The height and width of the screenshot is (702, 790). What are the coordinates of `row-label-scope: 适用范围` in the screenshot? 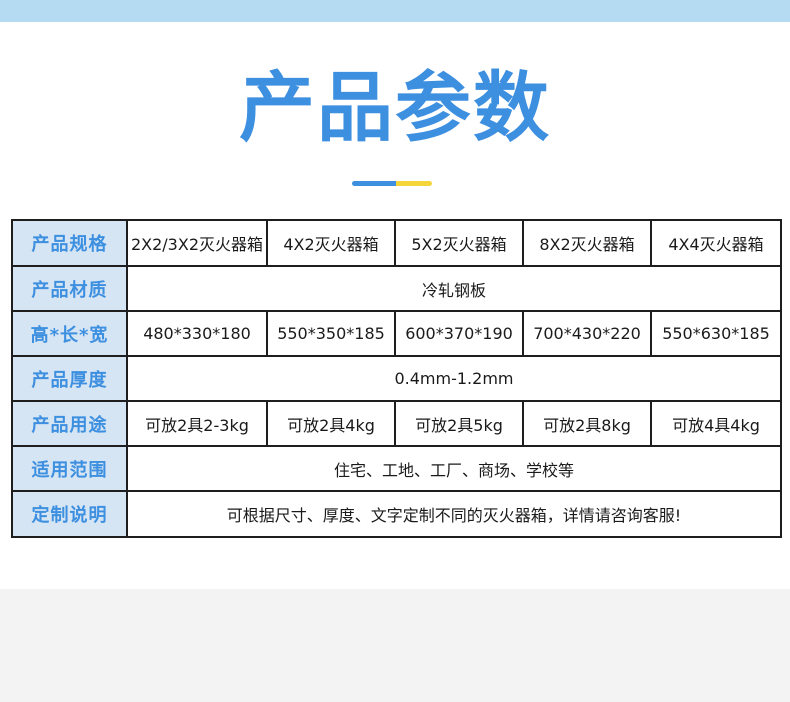 It's located at (69, 468).